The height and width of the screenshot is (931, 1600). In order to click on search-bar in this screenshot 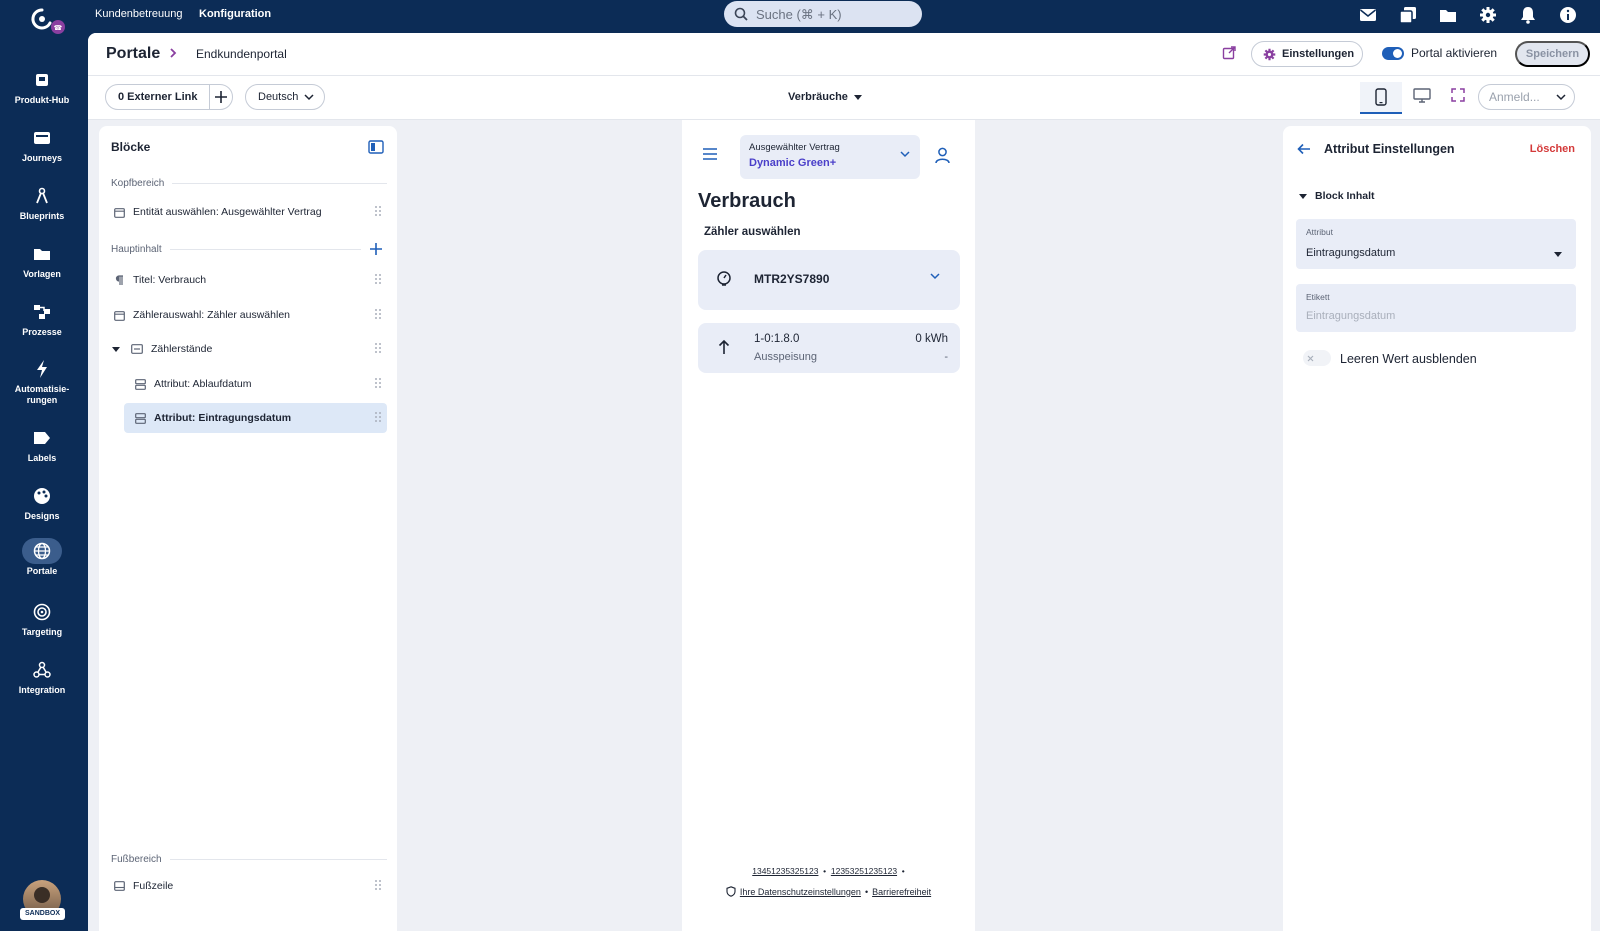, I will do `click(823, 14)`.